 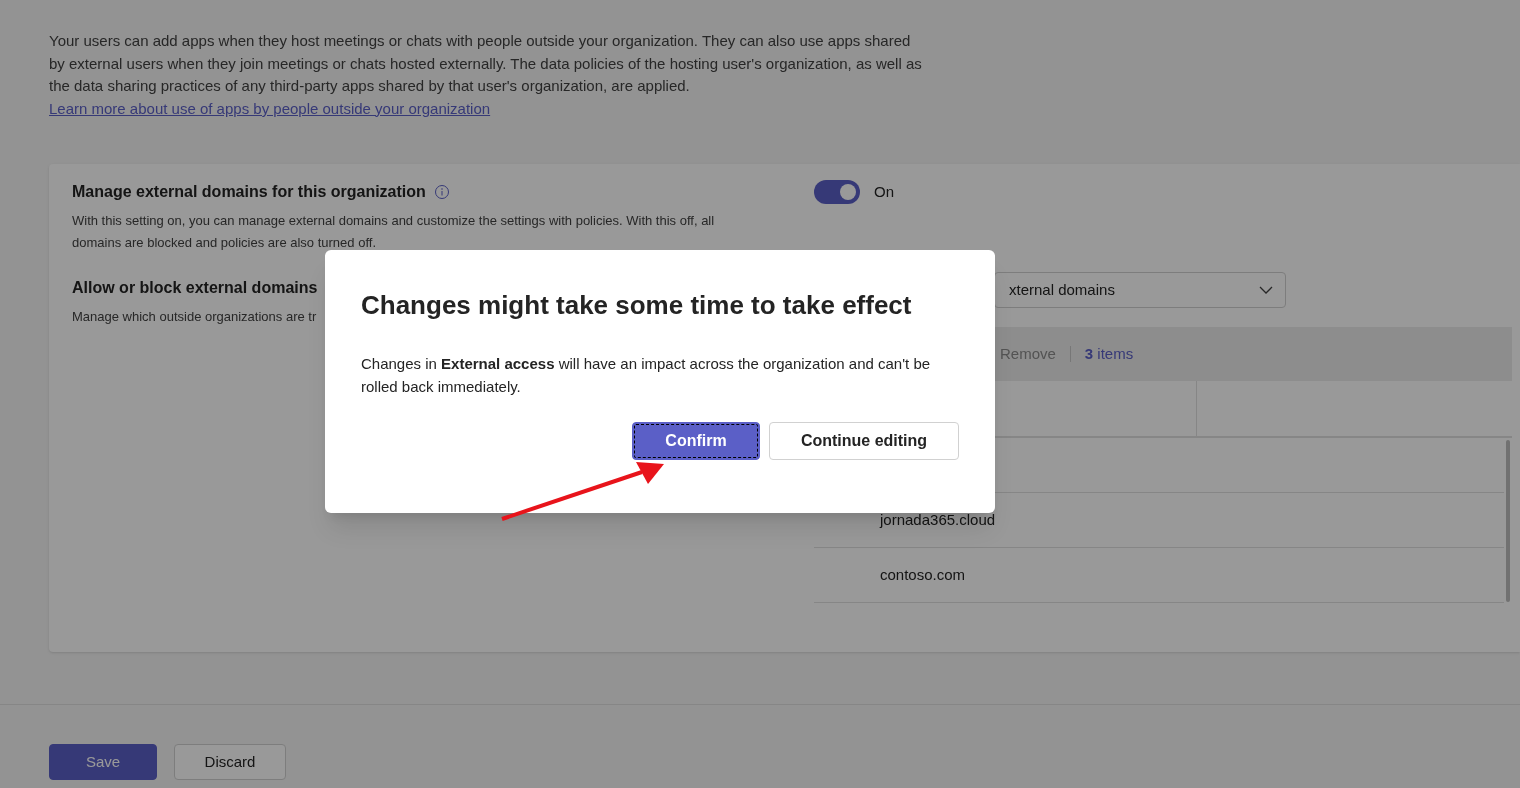 What do you see at coordinates (864, 441) in the screenshot?
I see `secondary-button: Continue editing` at bounding box center [864, 441].